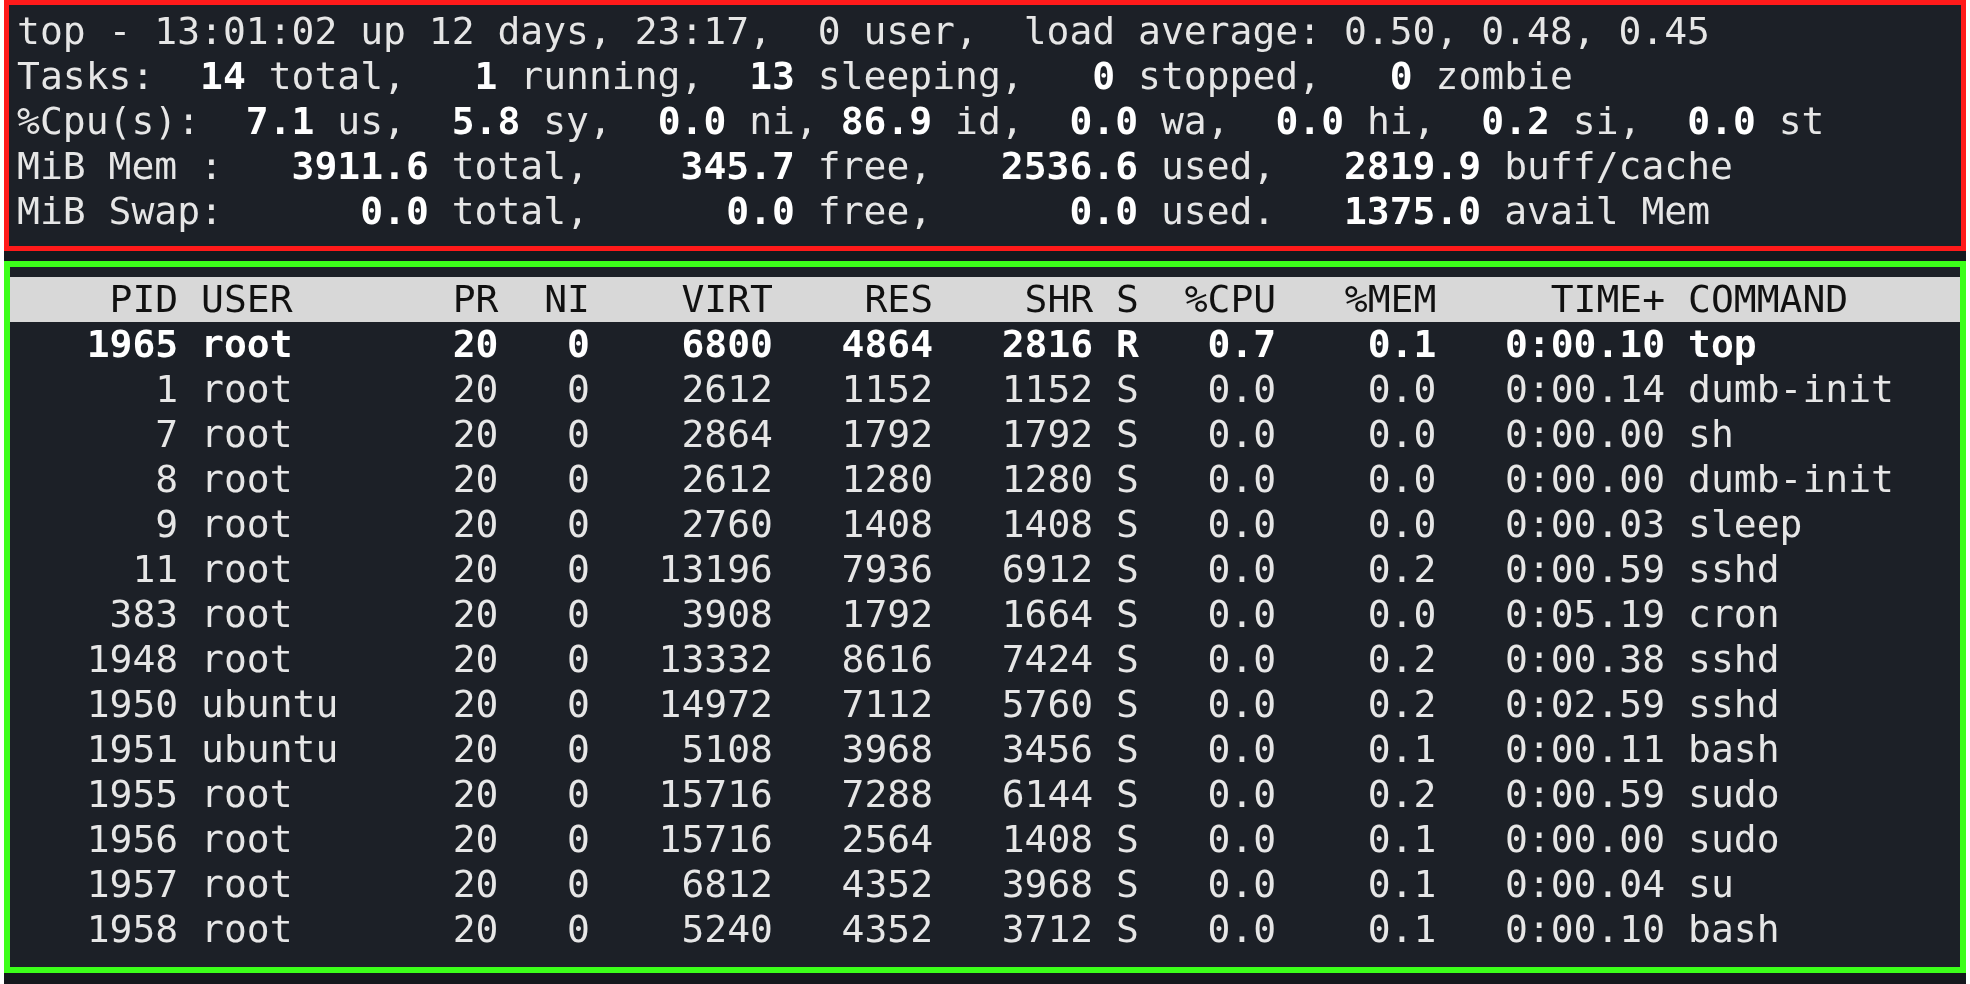  What do you see at coordinates (132, 344) in the screenshot?
I see `table-cell-text: 1965` at bounding box center [132, 344].